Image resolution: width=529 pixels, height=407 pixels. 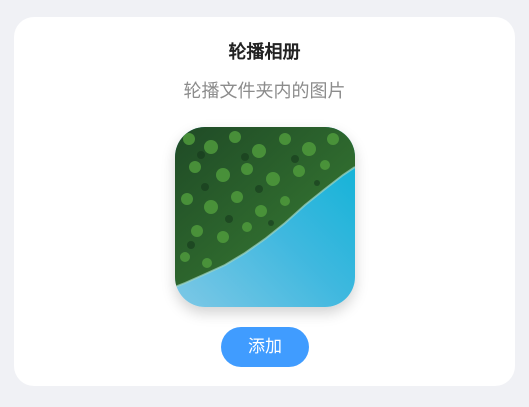 I want to click on add-button: 添加, so click(x=265, y=347).